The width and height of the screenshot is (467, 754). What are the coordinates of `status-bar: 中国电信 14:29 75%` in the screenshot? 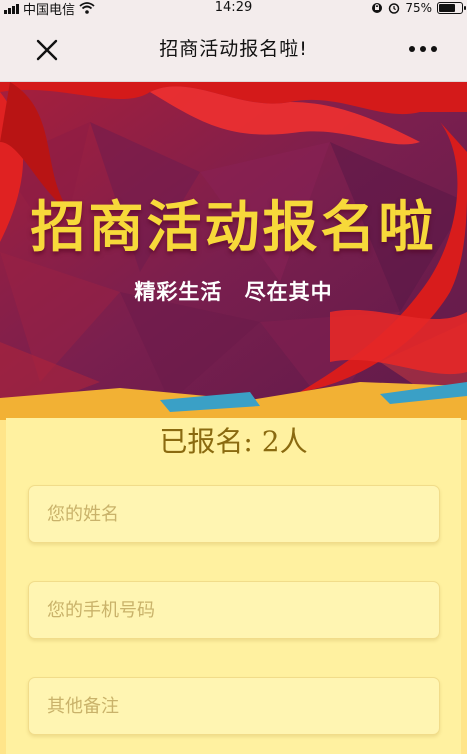 It's located at (233, 9).